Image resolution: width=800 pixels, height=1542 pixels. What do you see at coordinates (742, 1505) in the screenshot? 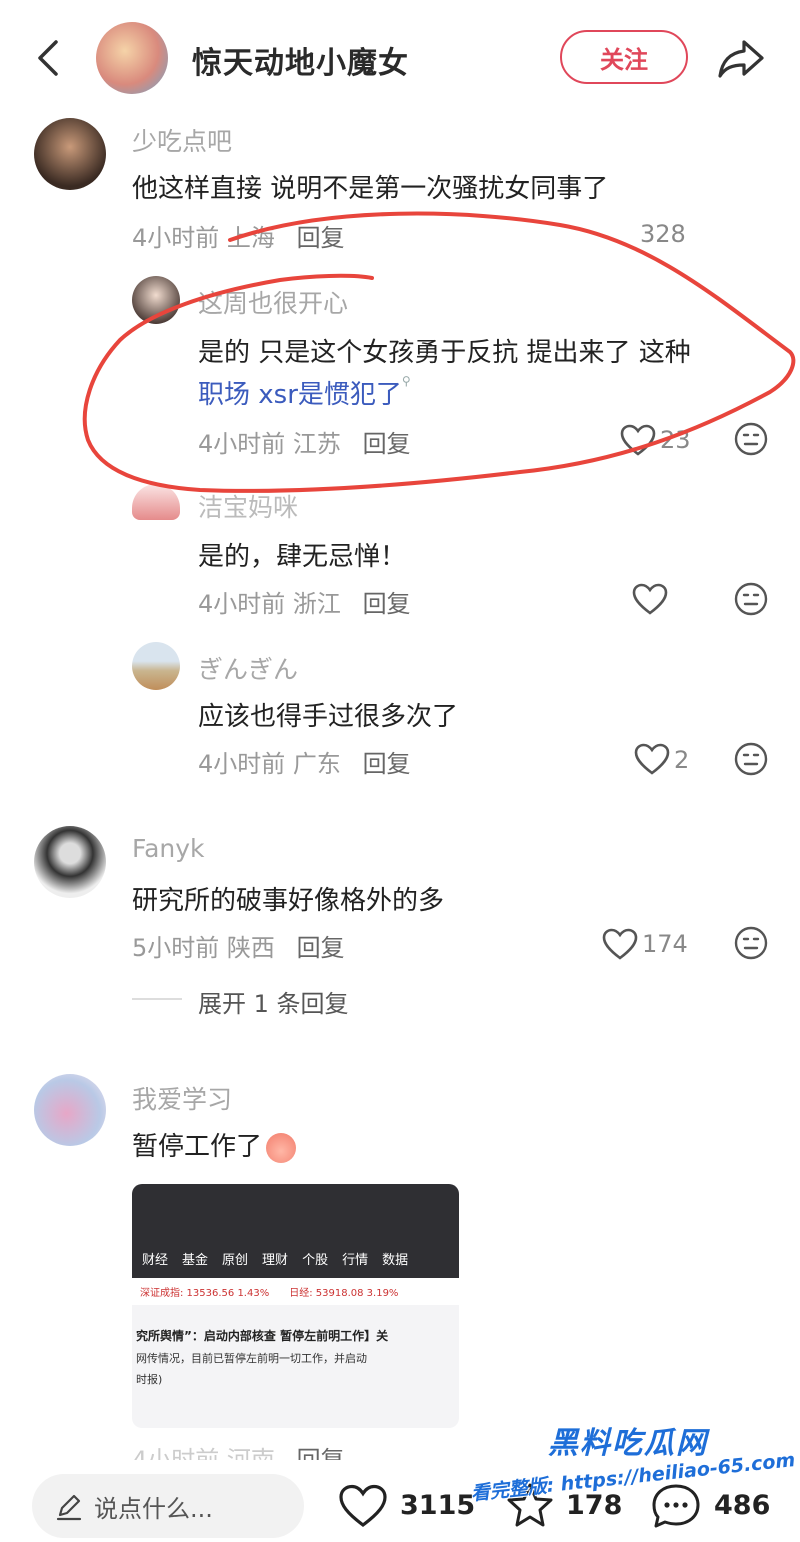
I see `post-comment-count: 486` at bounding box center [742, 1505].